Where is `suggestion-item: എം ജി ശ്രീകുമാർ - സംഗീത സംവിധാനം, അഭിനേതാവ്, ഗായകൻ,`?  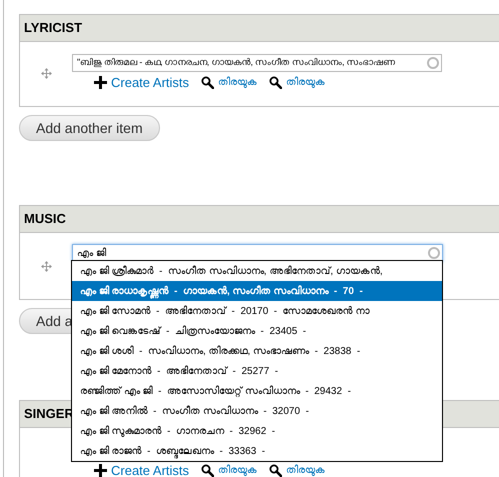
suggestion-item: എം ജി ശ്രീകുമാർ - സംഗീത സംവിധാനം, അഭിനേതാവ്, ഗായകൻ, is located at coordinates (257, 271).